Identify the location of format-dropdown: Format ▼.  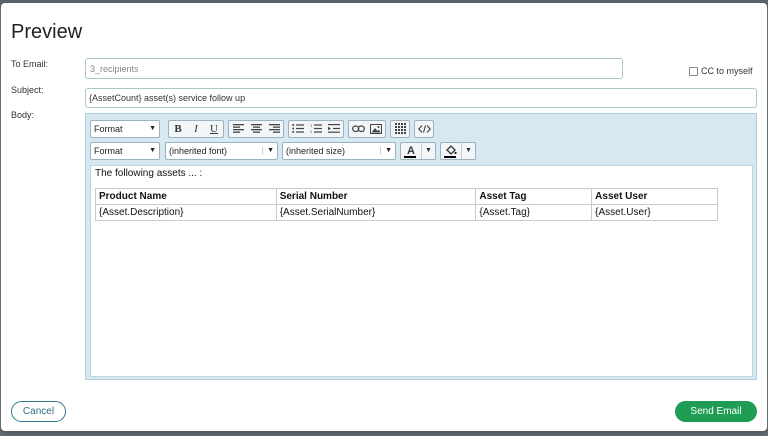
(125, 128).